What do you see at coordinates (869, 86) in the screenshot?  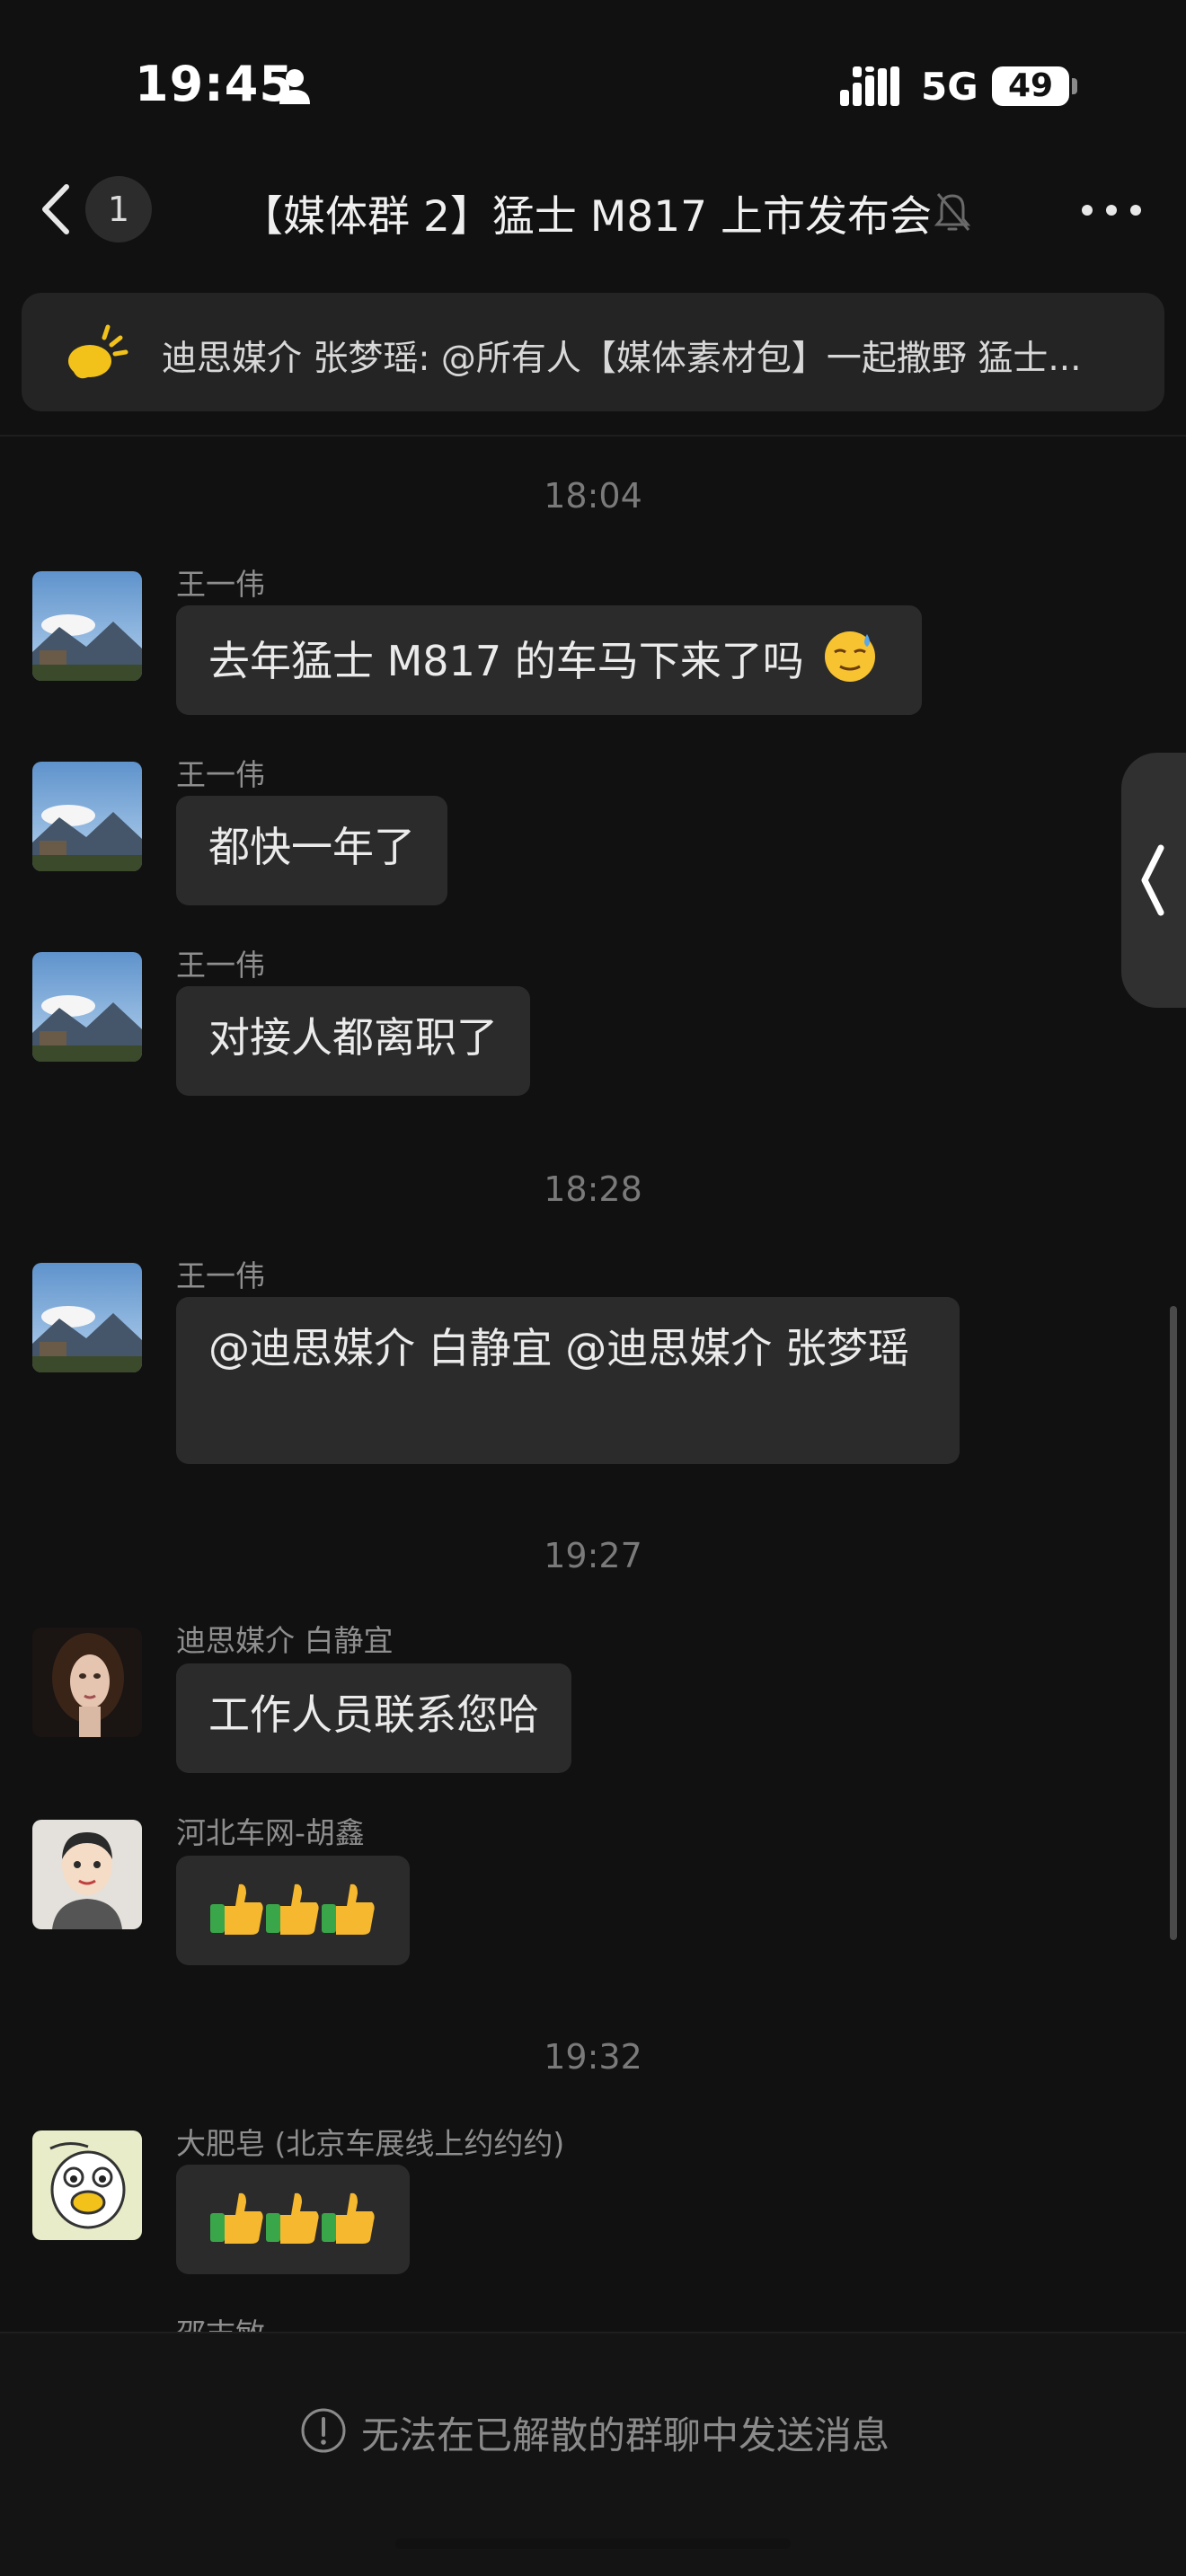 I see `signal-icon` at bounding box center [869, 86].